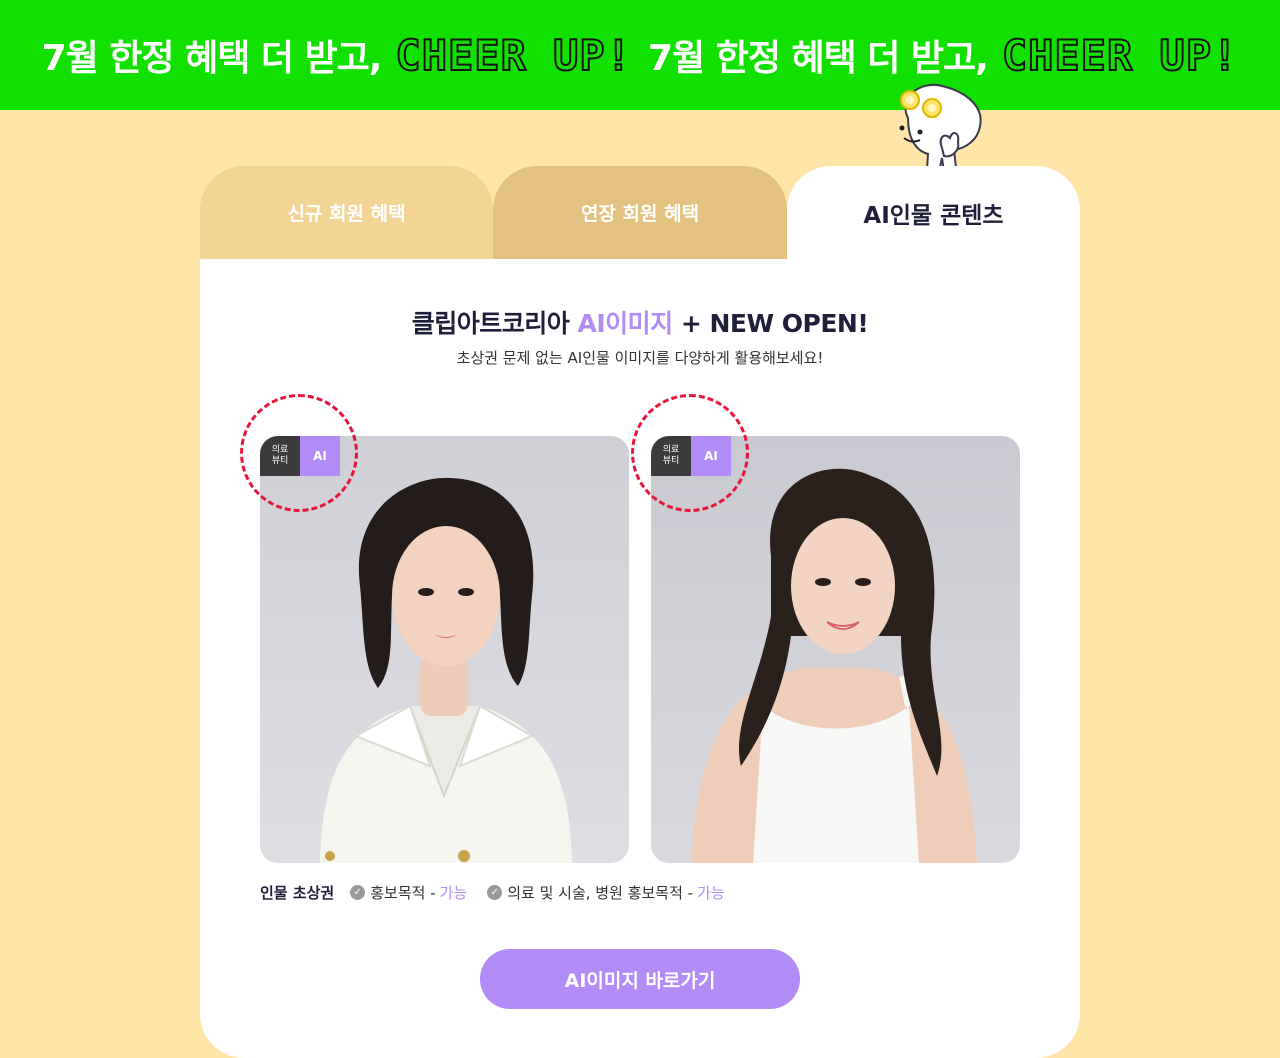 The height and width of the screenshot is (1058, 1280). What do you see at coordinates (933, 212) in the screenshot?
I see `tab-ai-content: AI인물 콘텐츠` at bounding box center [933, 212].